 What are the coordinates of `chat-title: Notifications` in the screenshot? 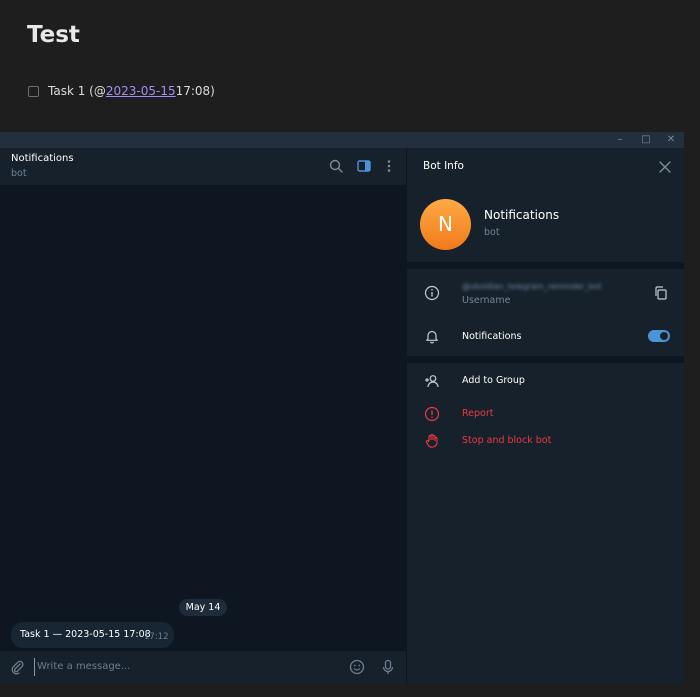 It's located at (42, 158).